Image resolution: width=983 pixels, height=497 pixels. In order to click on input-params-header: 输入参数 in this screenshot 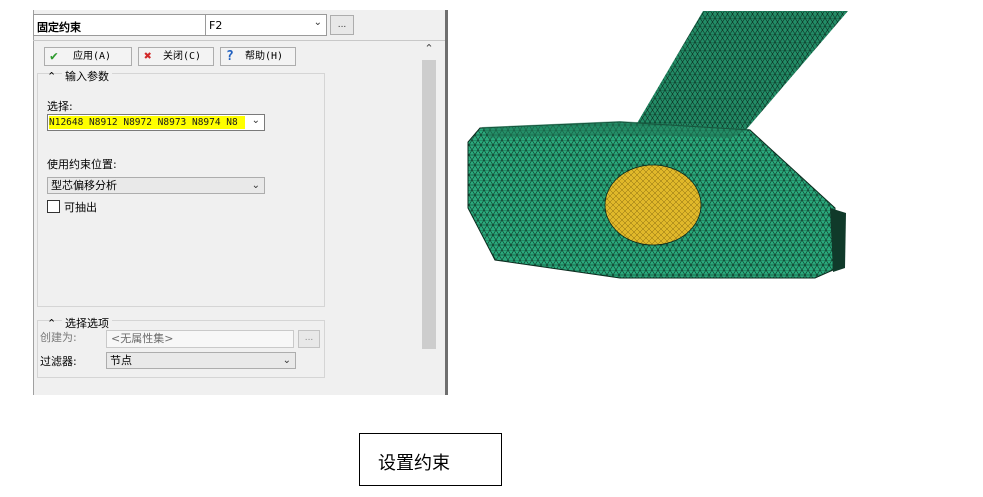, I will do `click(87, 76)`.